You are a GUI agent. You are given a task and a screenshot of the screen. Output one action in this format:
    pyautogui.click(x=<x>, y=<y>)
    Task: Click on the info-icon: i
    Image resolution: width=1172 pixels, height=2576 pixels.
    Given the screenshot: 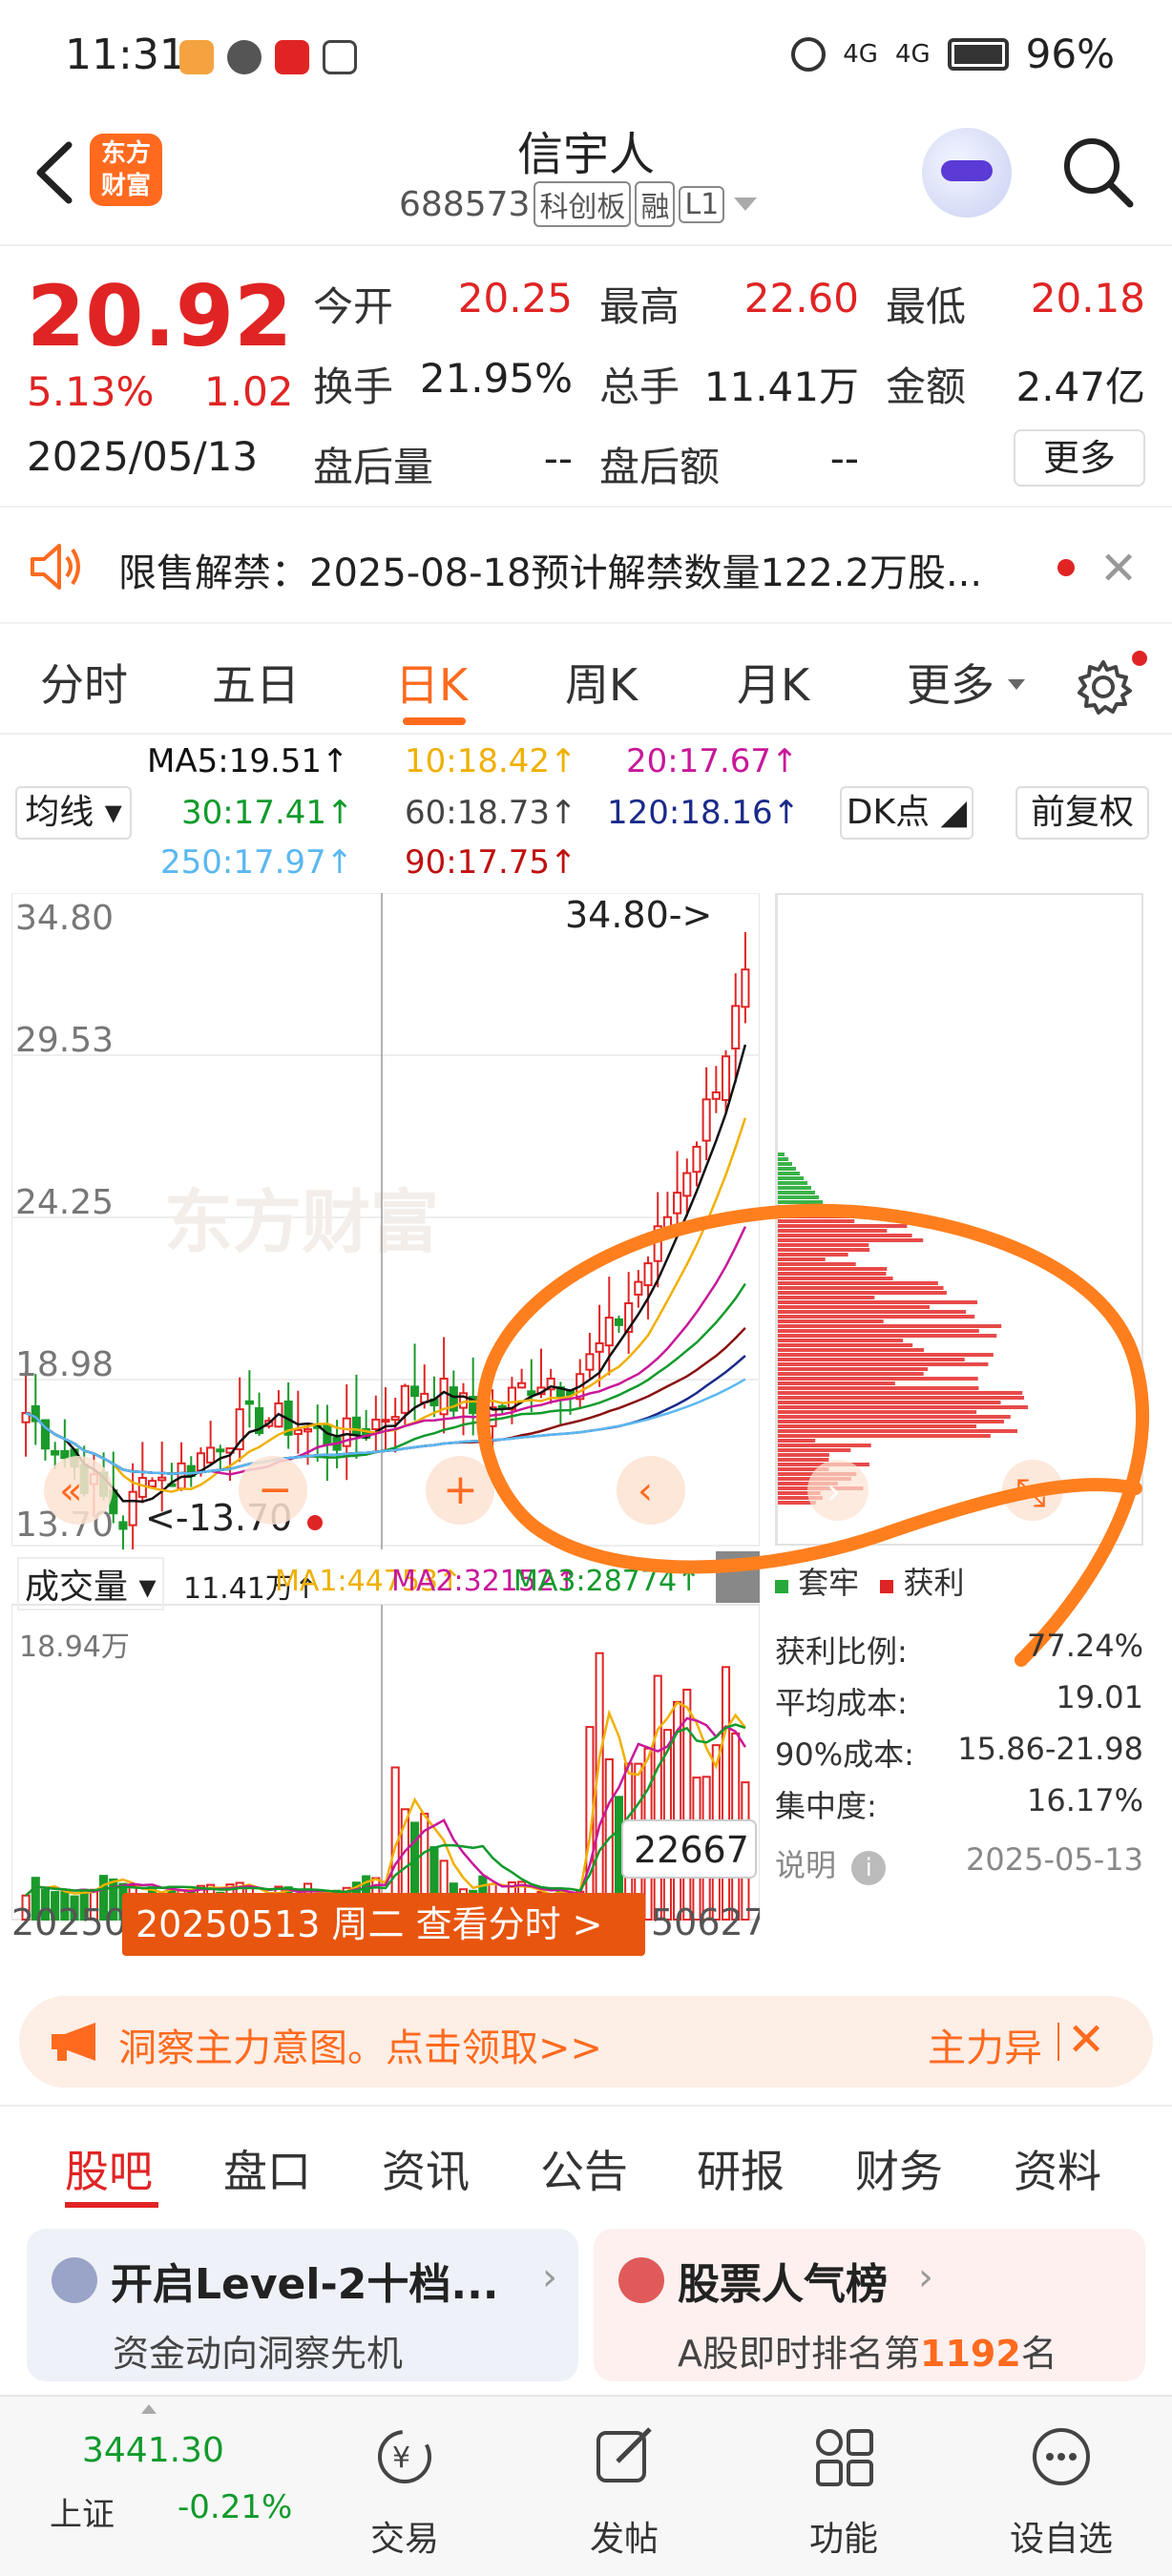 What is the action you would take?
    pyautogui.click(x=869, y=1868)
    